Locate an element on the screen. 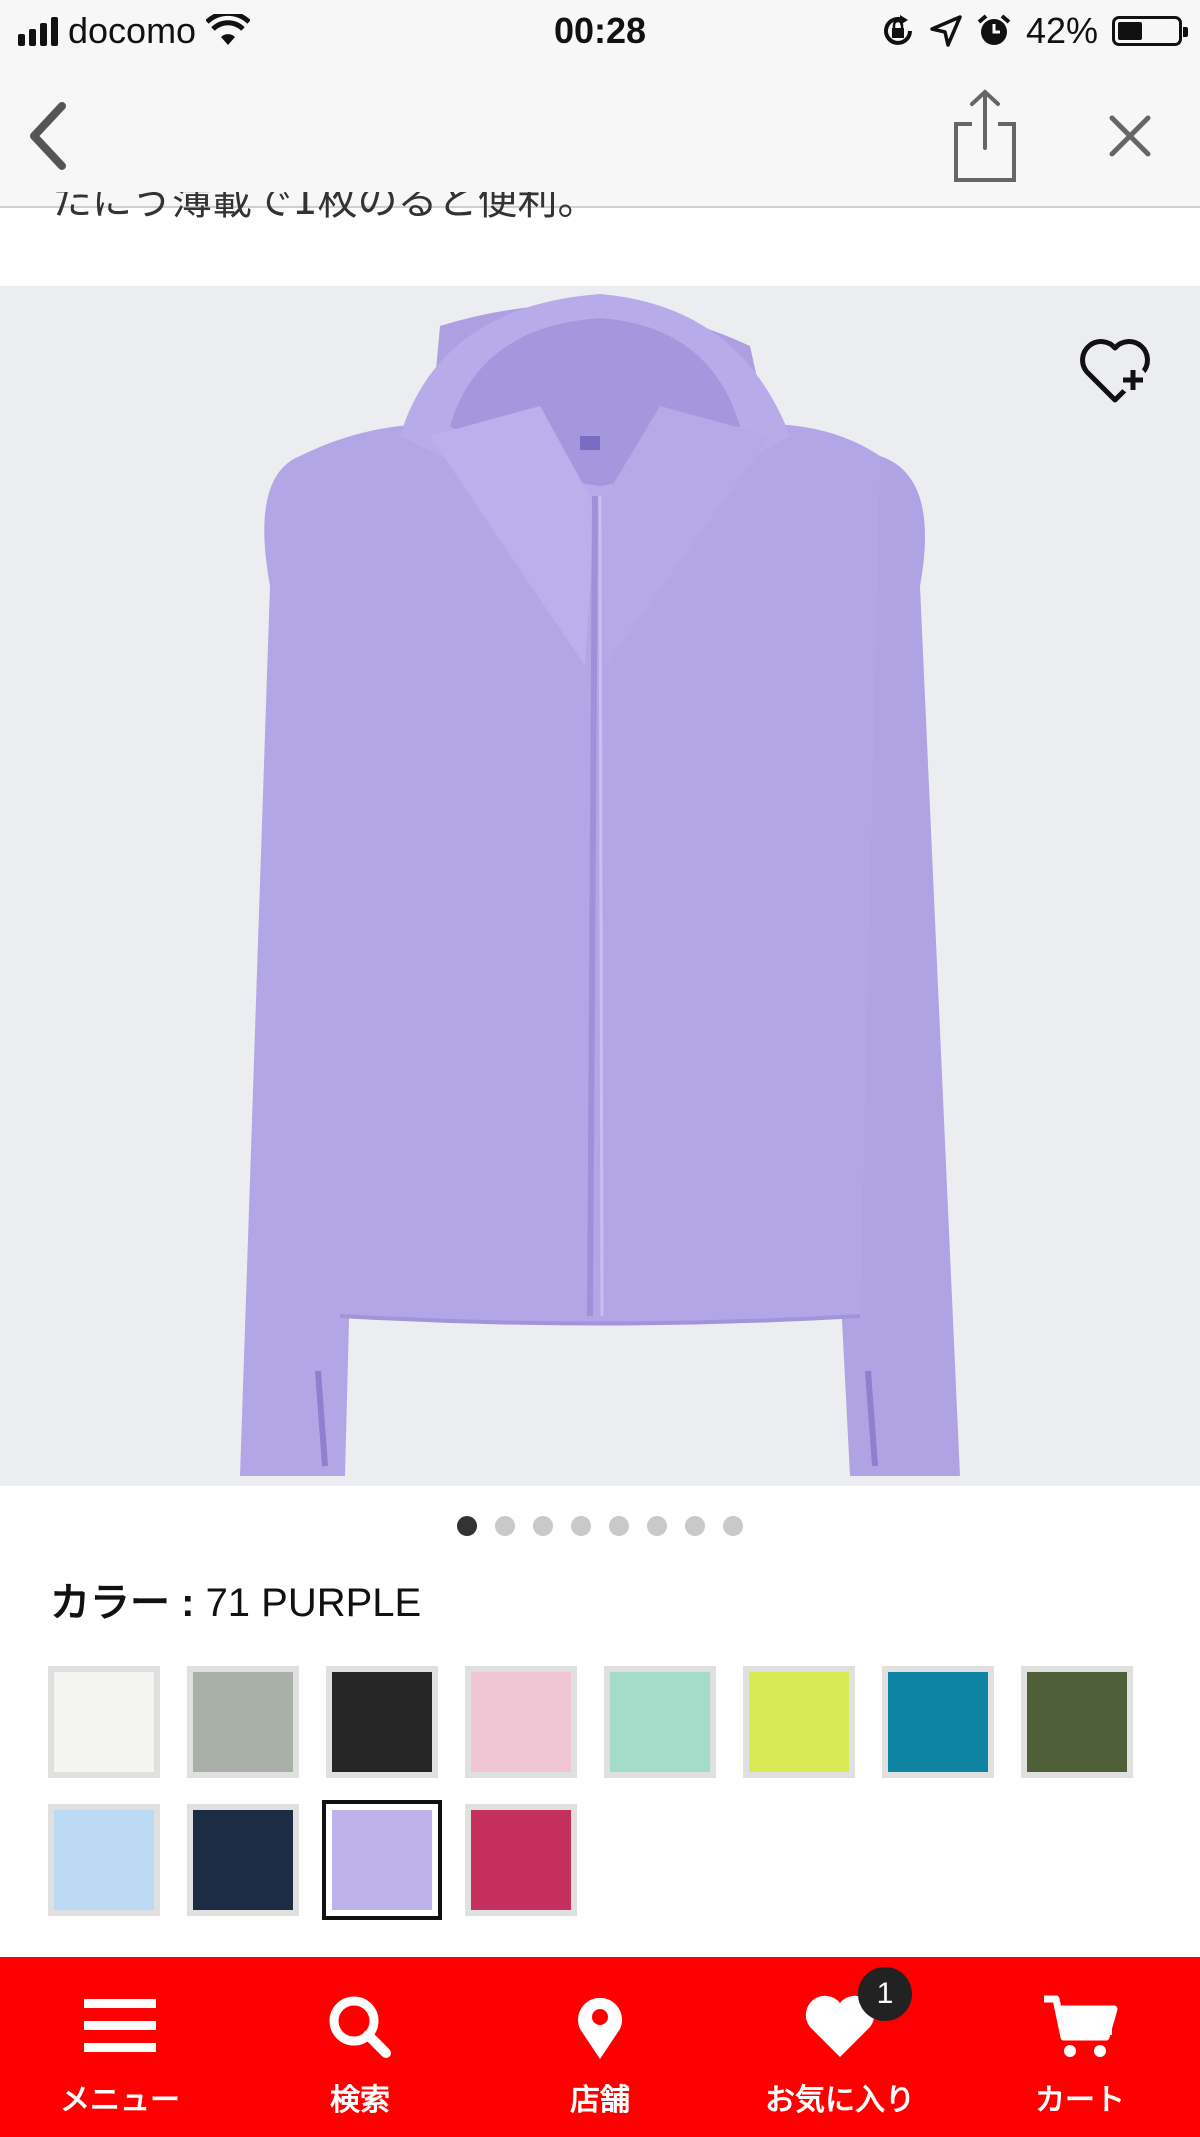  color-swatch-grid is located at coordinates (600, 1793).